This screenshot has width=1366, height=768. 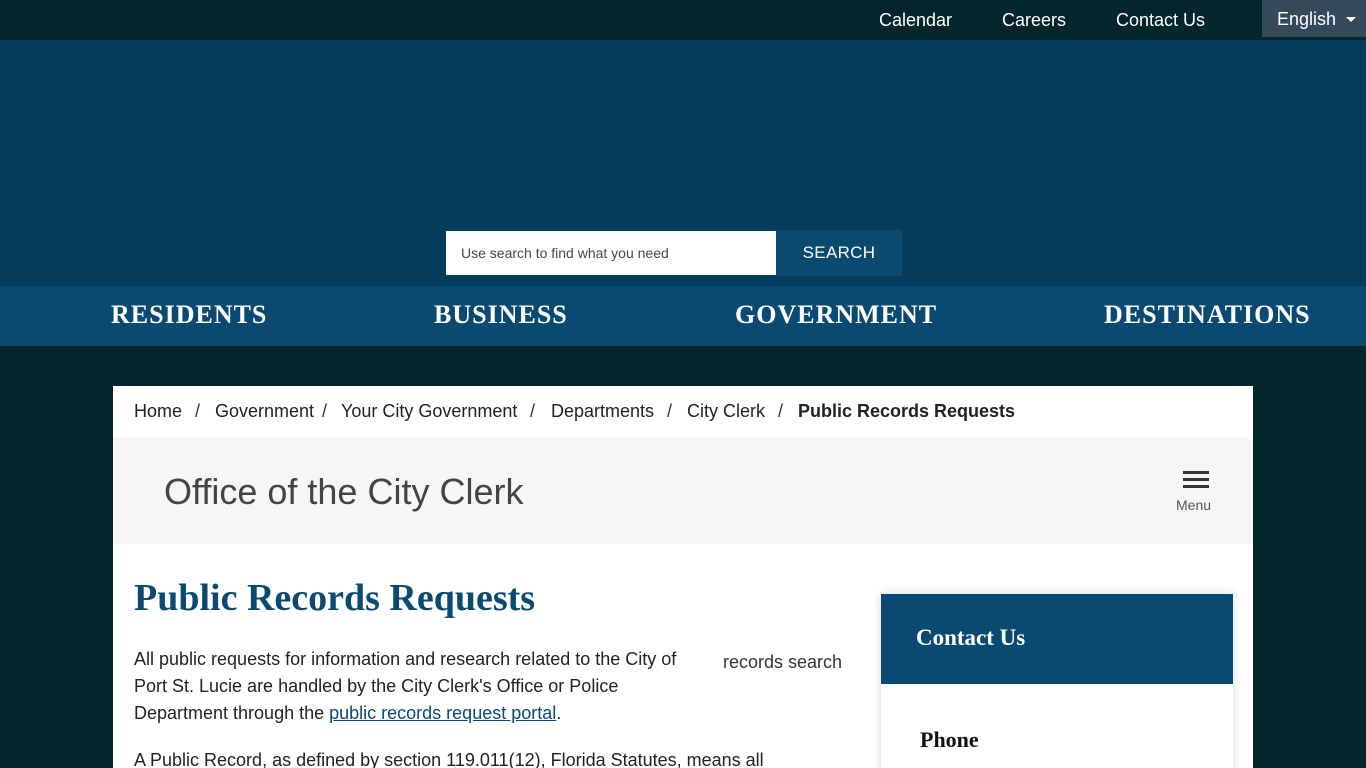 I want to click on breadcrumb-city-clerk: City Clerk, so click(x=726, y=411).